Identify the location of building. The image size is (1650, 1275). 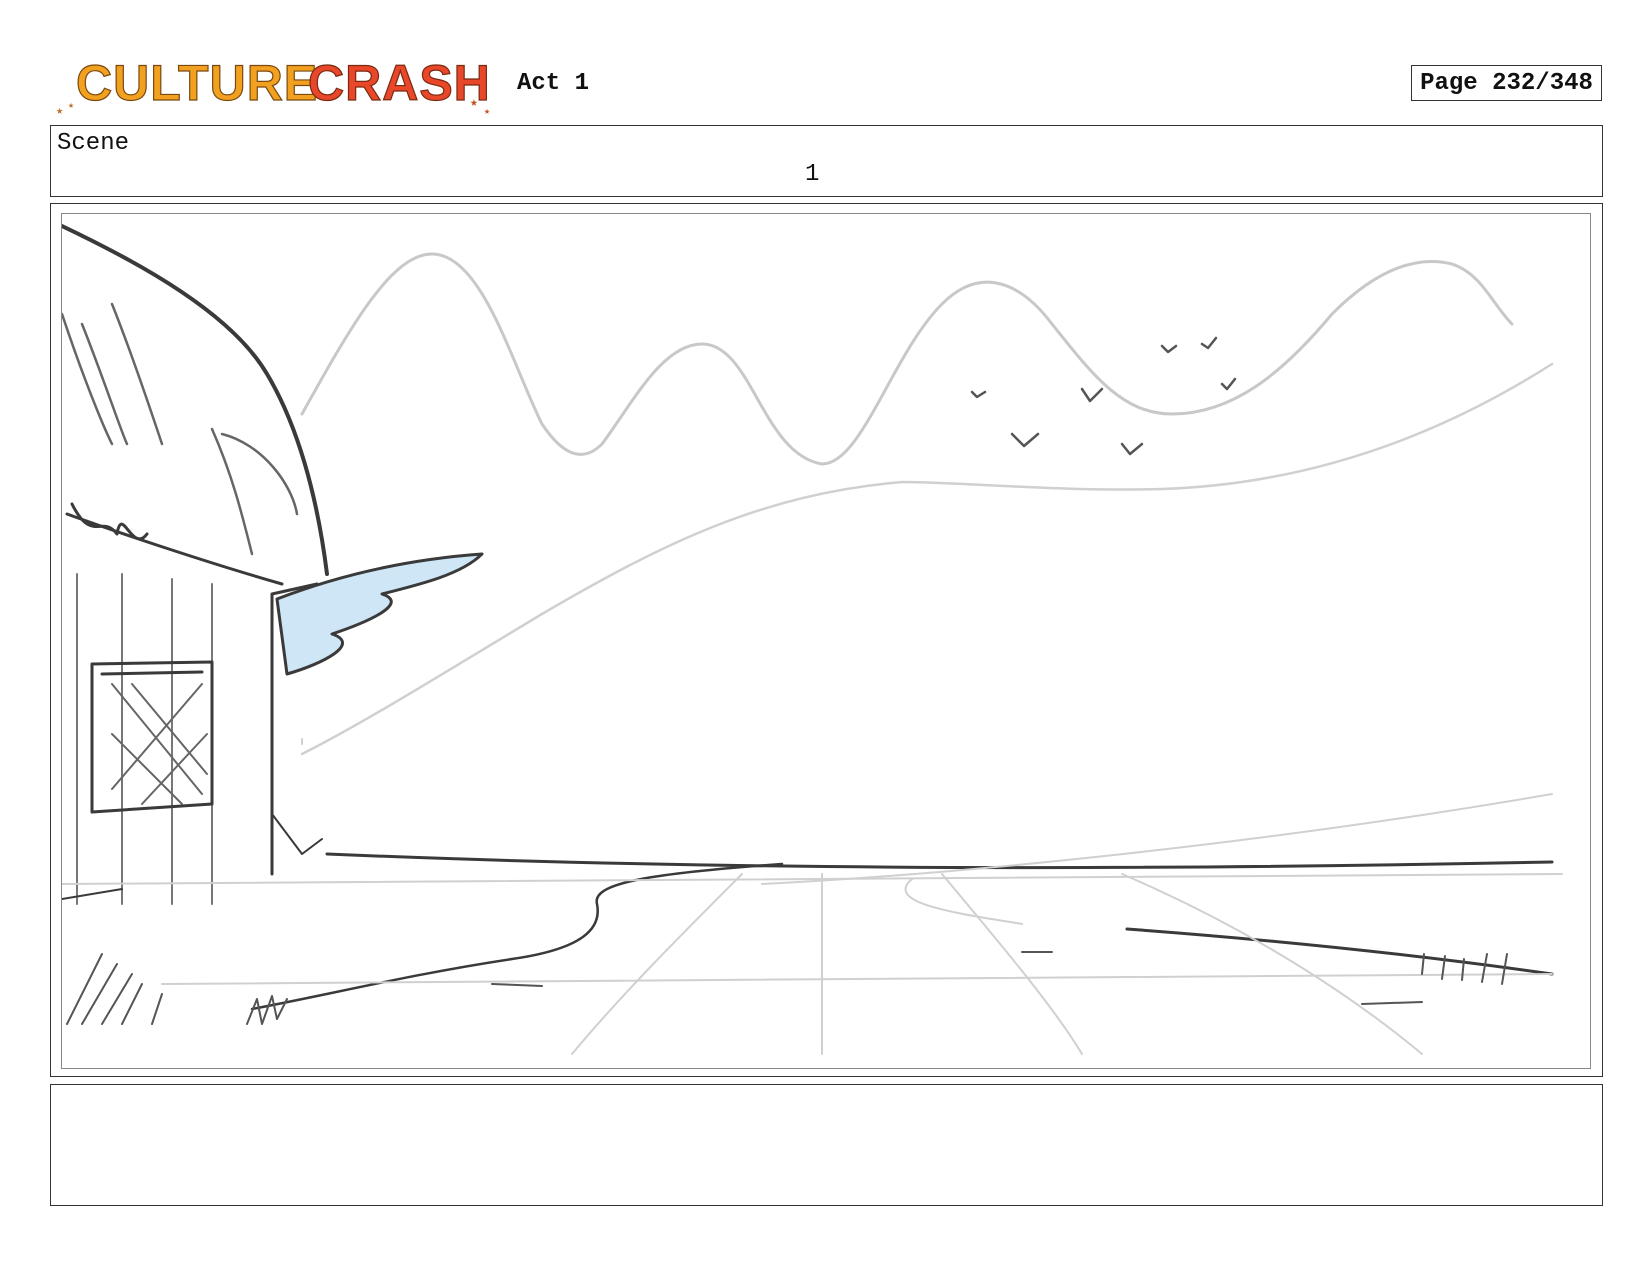
(195, 564).